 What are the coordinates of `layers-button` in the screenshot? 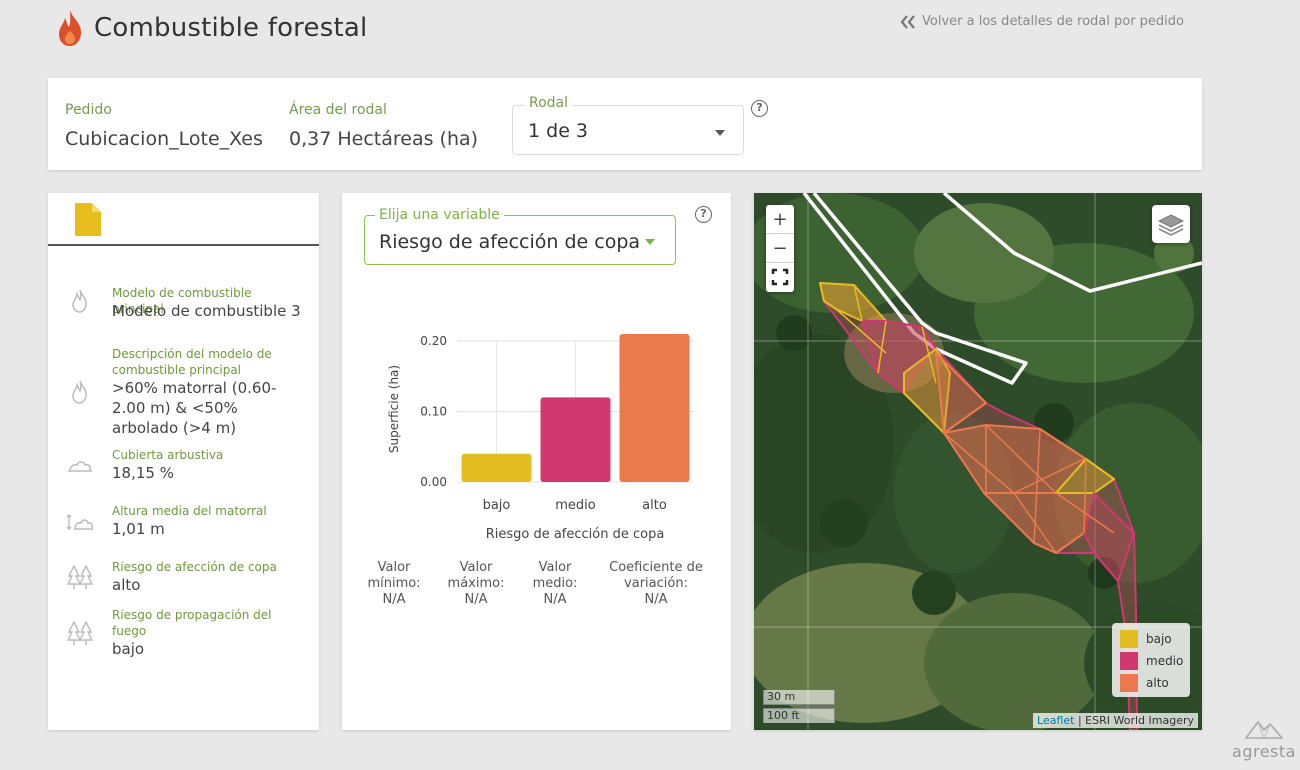 It's located at (1171, 224).